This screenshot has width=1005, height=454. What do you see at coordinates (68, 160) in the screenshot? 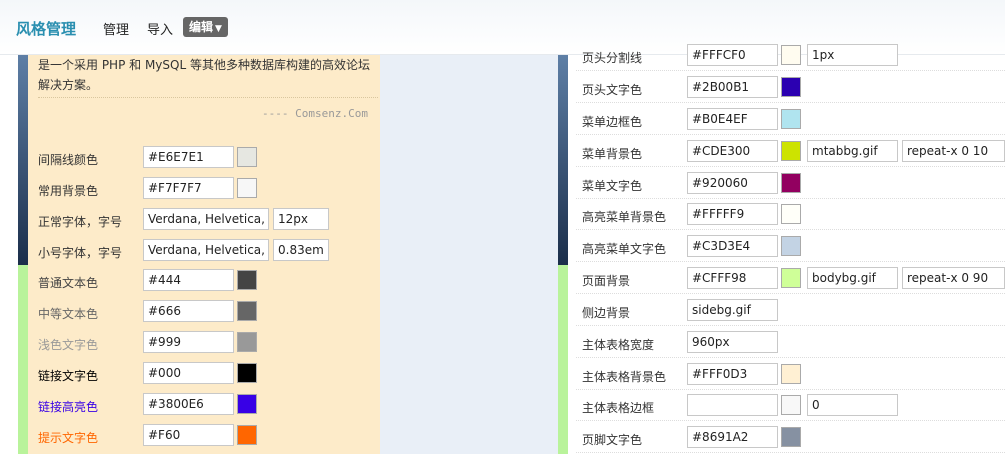
I see `setting-label: 间隔线颜色` at bounding box center [68, 160].